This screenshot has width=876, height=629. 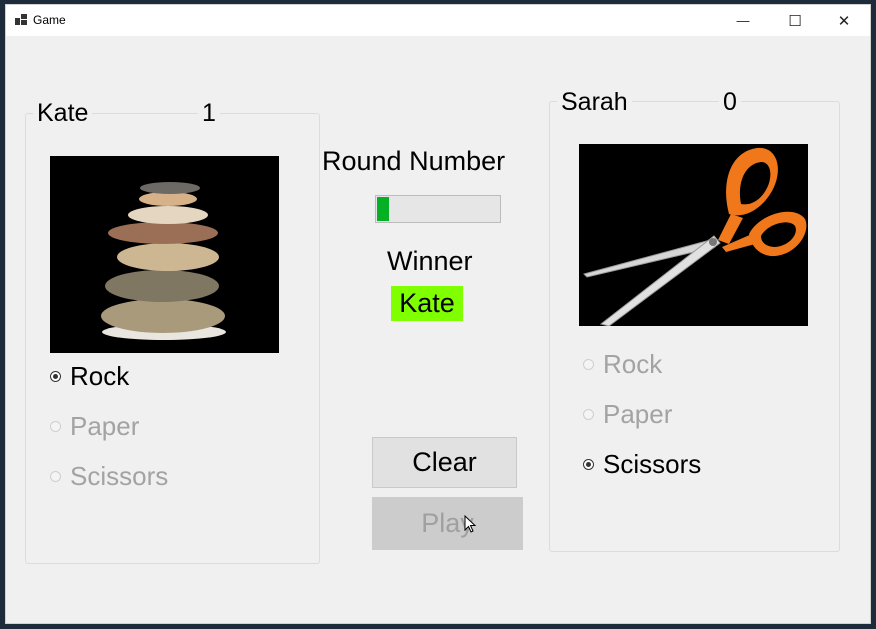 I want to click on window-title: Game, so click(x=49, y=20).